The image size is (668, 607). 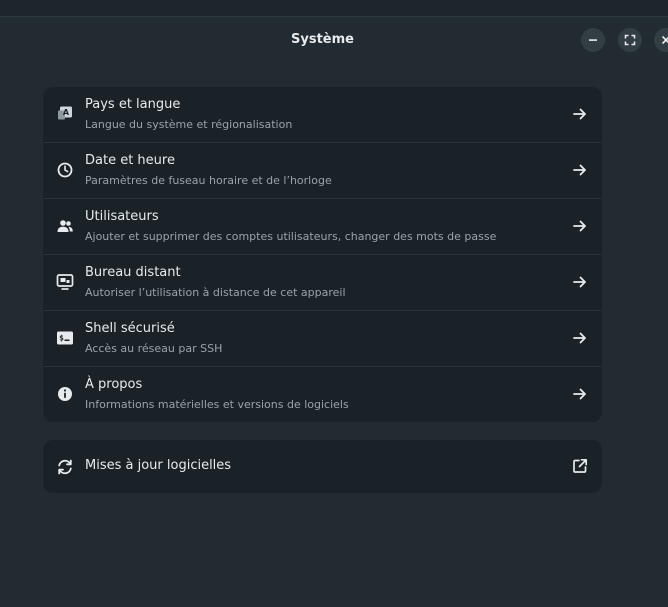 I want to click on refresh-icon, so click(x=65, y=467).